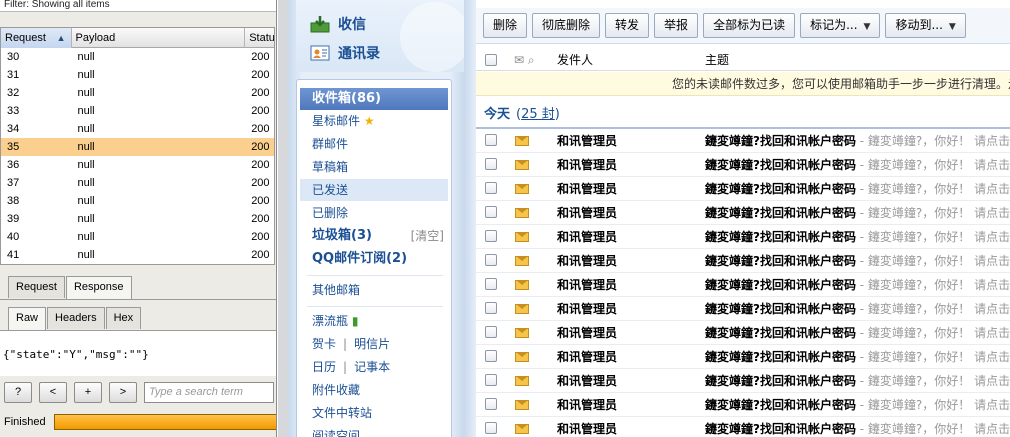  Describe the element at coordinates (374, 431) in the screenshot. I see `sidebar-item-reading-space: 阅读空间` at that location.